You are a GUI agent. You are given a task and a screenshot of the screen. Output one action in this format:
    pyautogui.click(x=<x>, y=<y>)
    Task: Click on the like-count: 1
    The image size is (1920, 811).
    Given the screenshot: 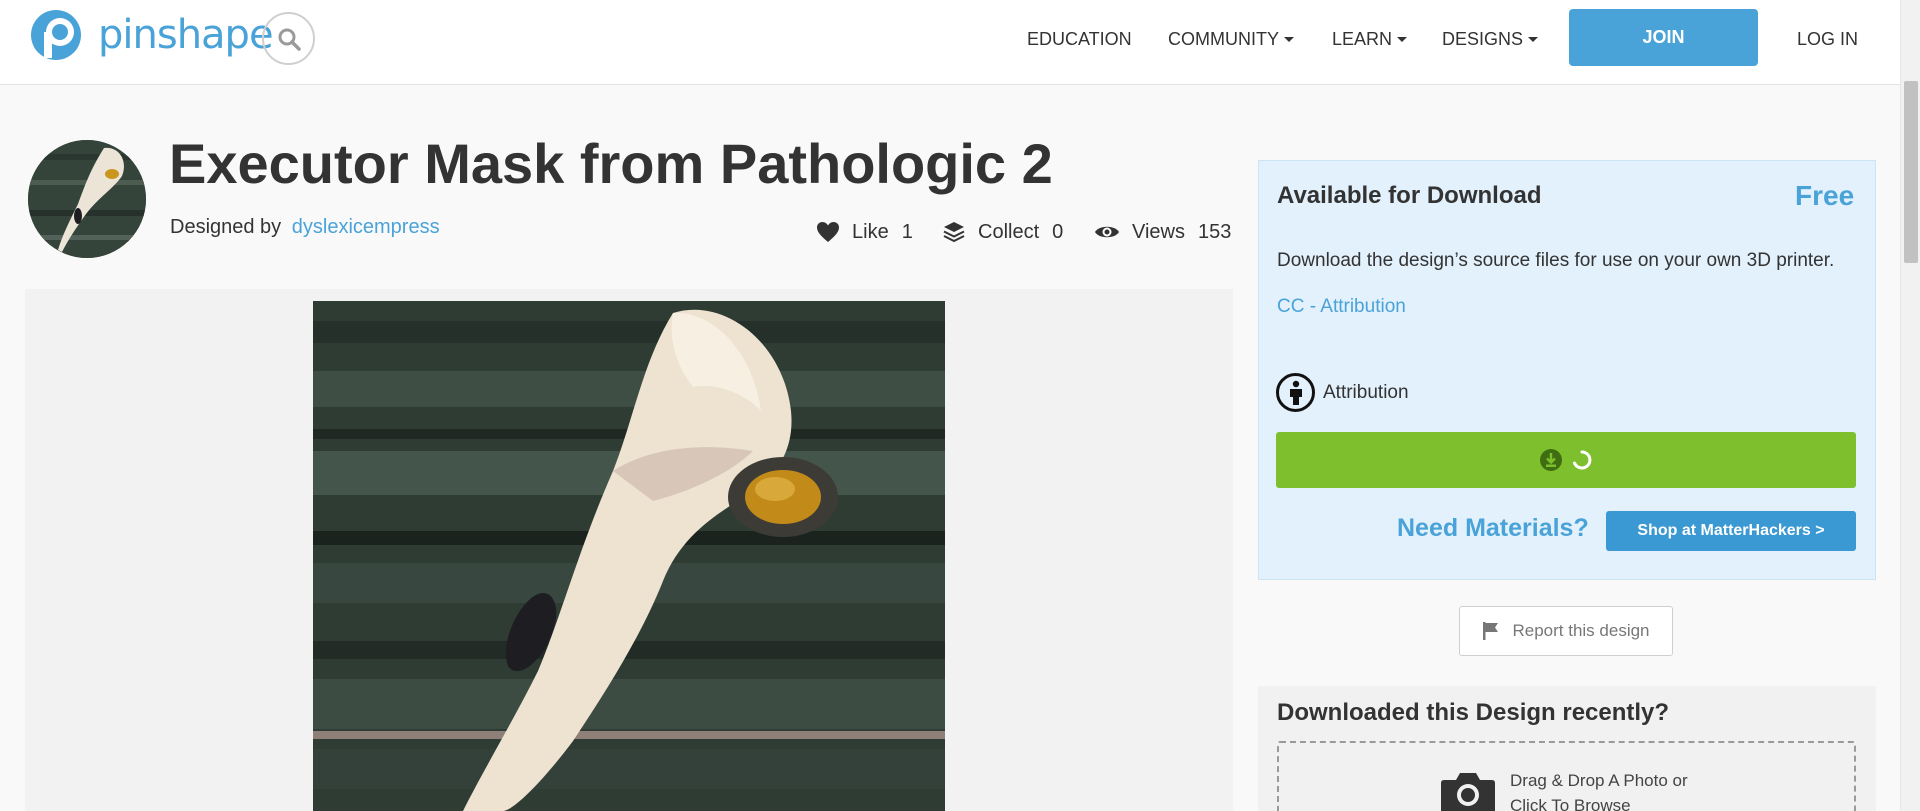 What is the action you would take?
    pyautogui.click(x=907, y=231)
    